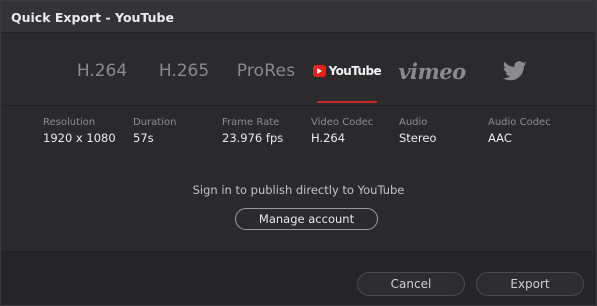 The height and width of the screenshot is (306, 597). I want to click on title-bar: Quick Export - YouTube, so click(298, 17).